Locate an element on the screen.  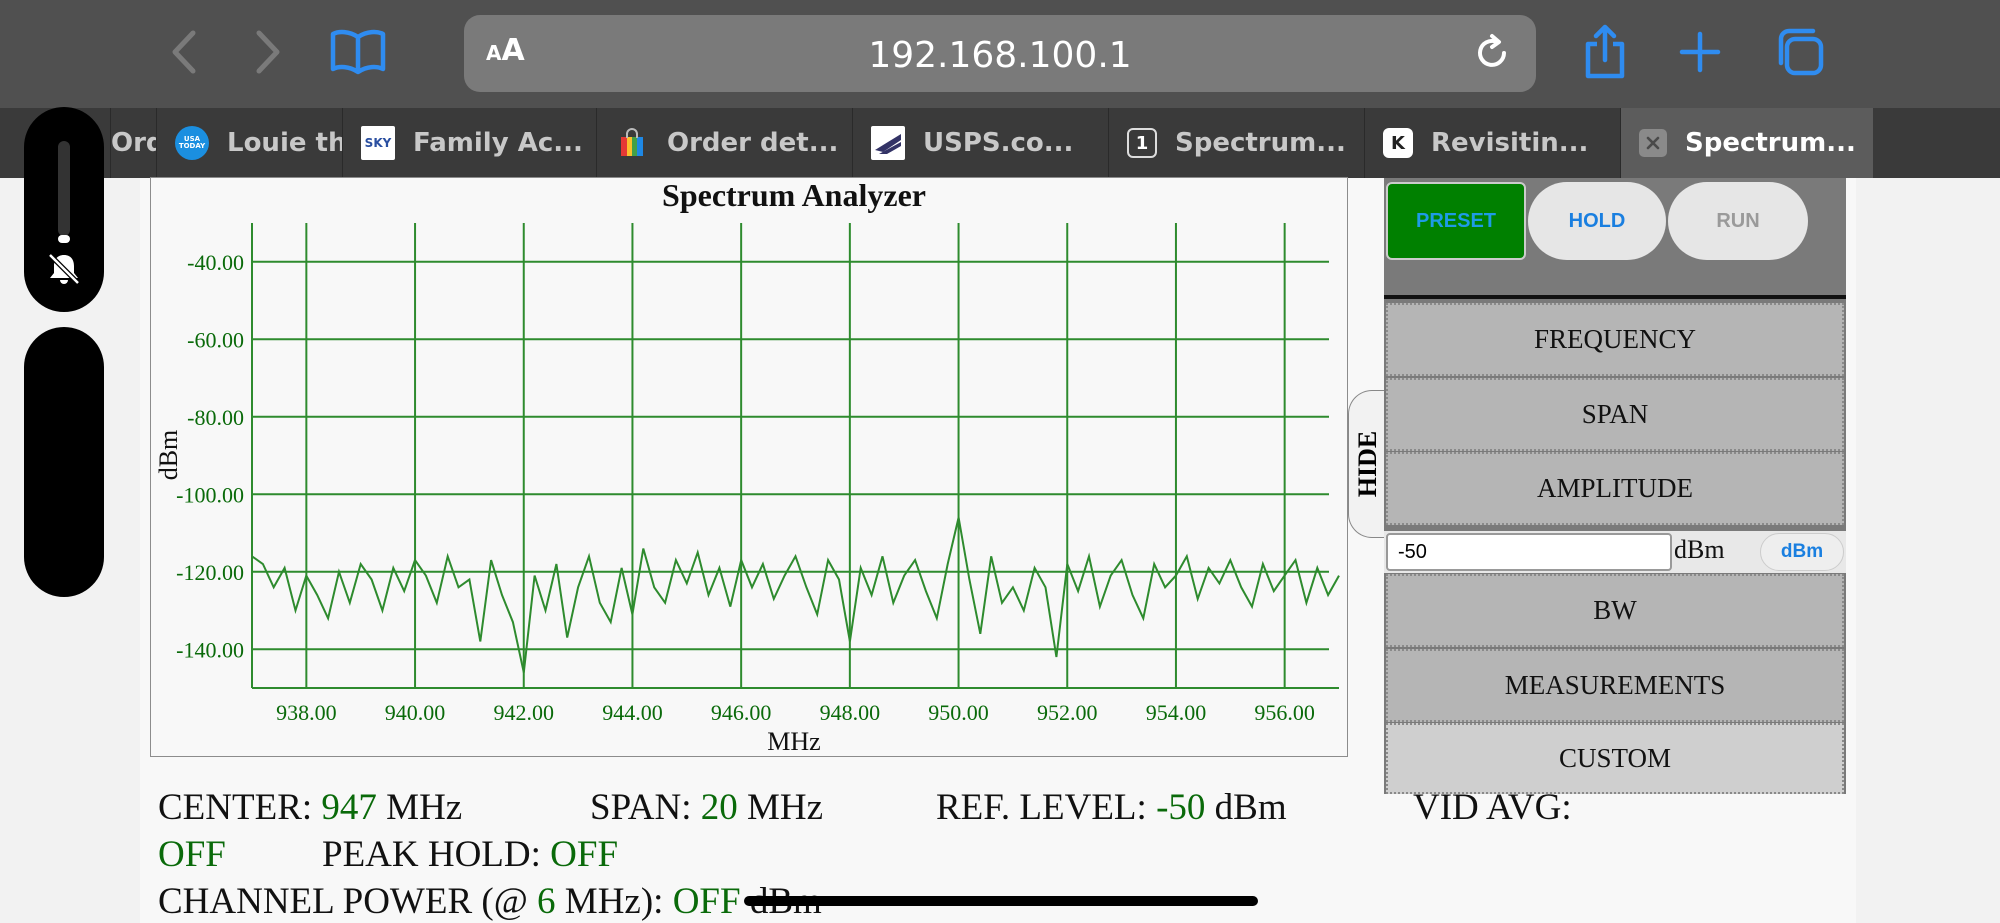
shopping-bag-icon is located at coordinates (632, 143).